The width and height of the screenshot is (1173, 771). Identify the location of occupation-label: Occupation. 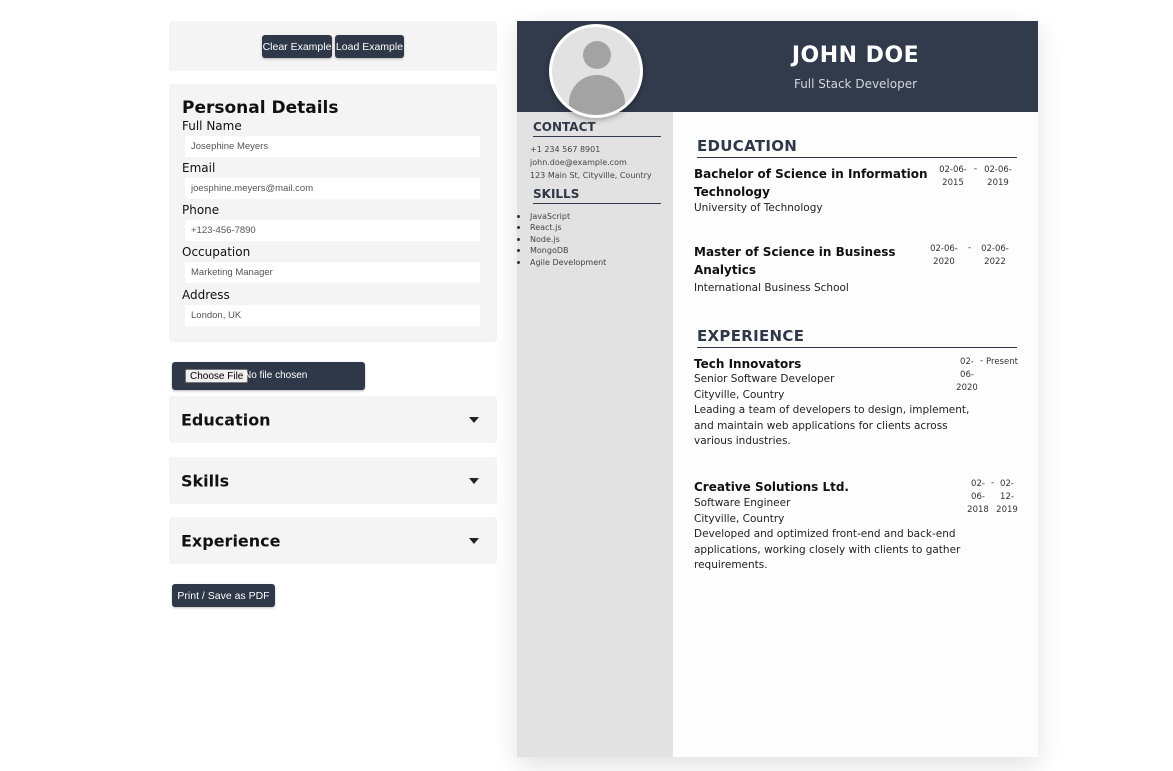
(216, 252).